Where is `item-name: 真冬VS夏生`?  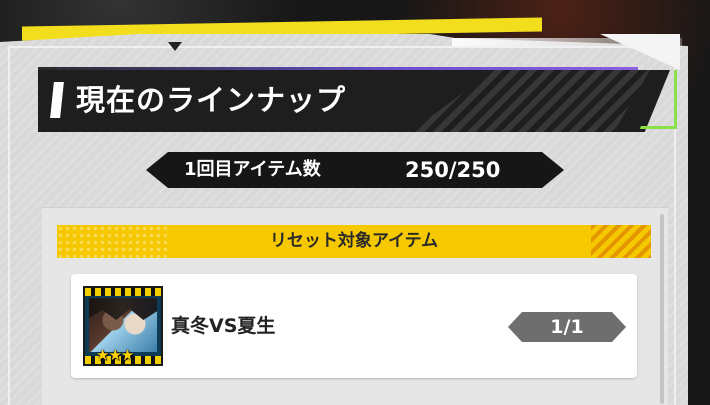
item-name: 真冬VS夏生 is located at coordinates (223, 326).